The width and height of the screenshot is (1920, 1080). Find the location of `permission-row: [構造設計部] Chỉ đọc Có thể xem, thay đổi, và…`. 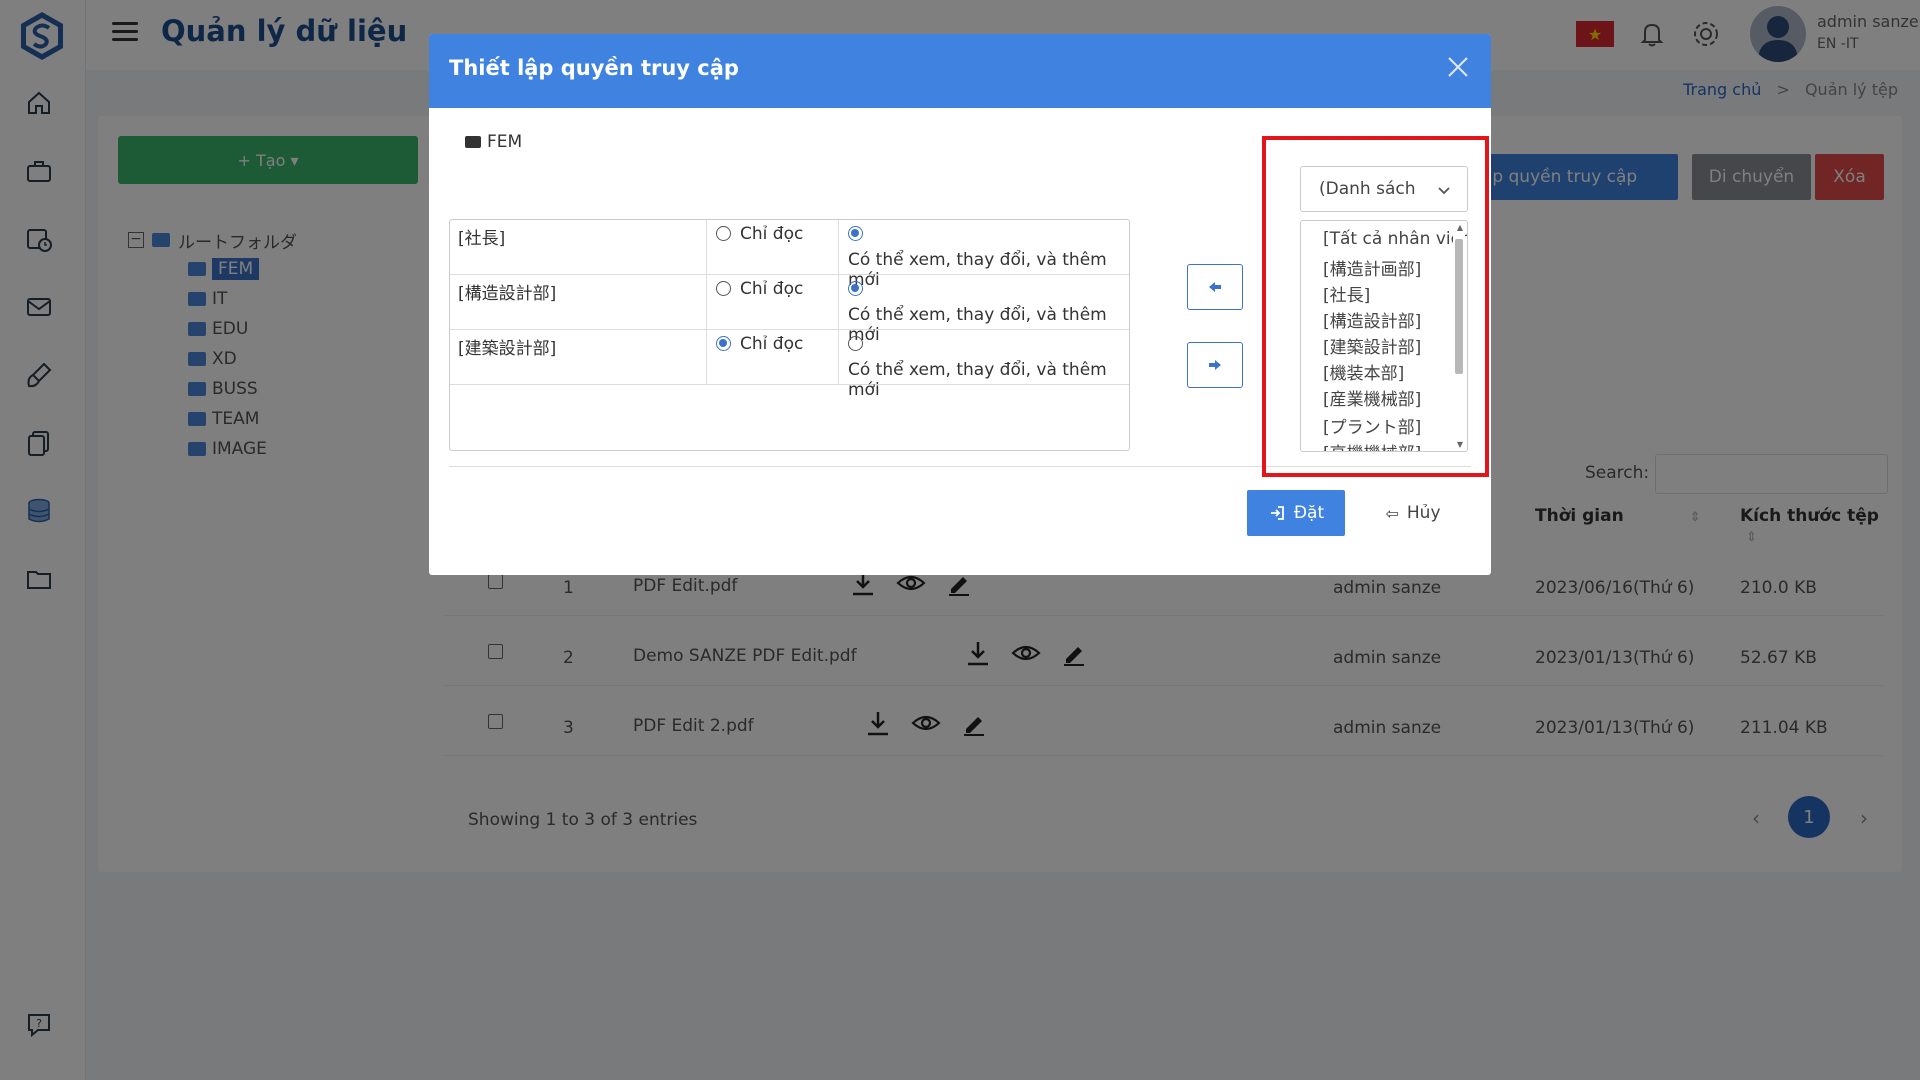

permission-row: [構造設計部] Chỉ đọc Có thể xem, thay đổi, và… is located at coordinates (789, 310).